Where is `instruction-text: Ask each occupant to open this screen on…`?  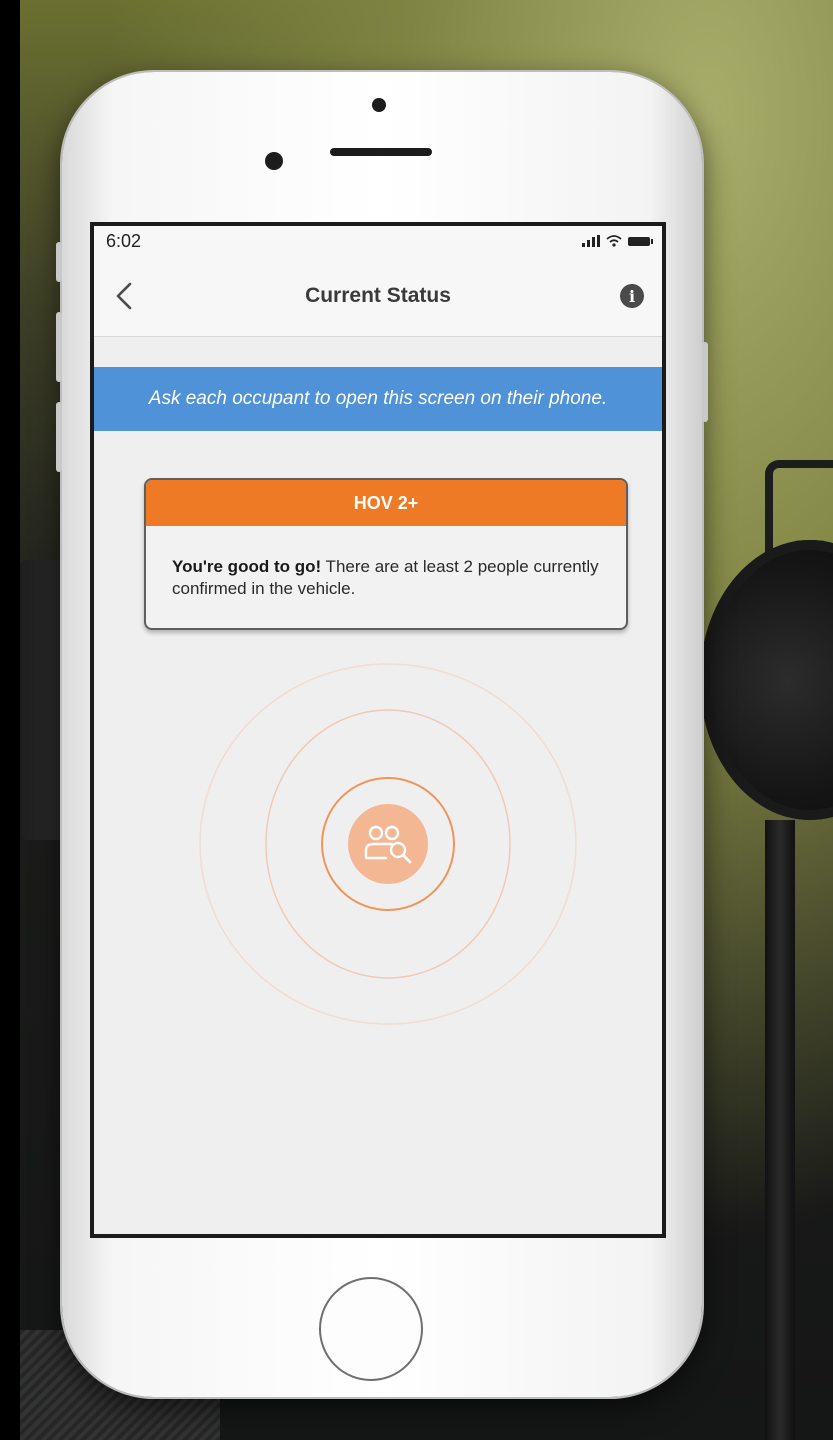
instruction-text: Ask each occupant to open this screen on… is located at coordinates (378, 398).